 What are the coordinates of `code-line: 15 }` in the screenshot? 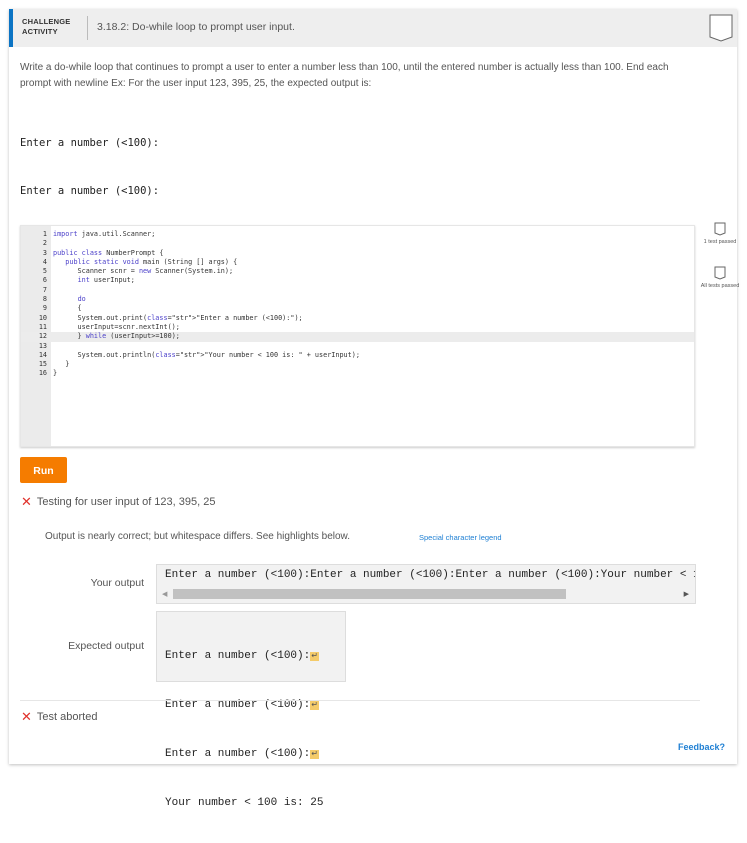 It's located at (357, 364).